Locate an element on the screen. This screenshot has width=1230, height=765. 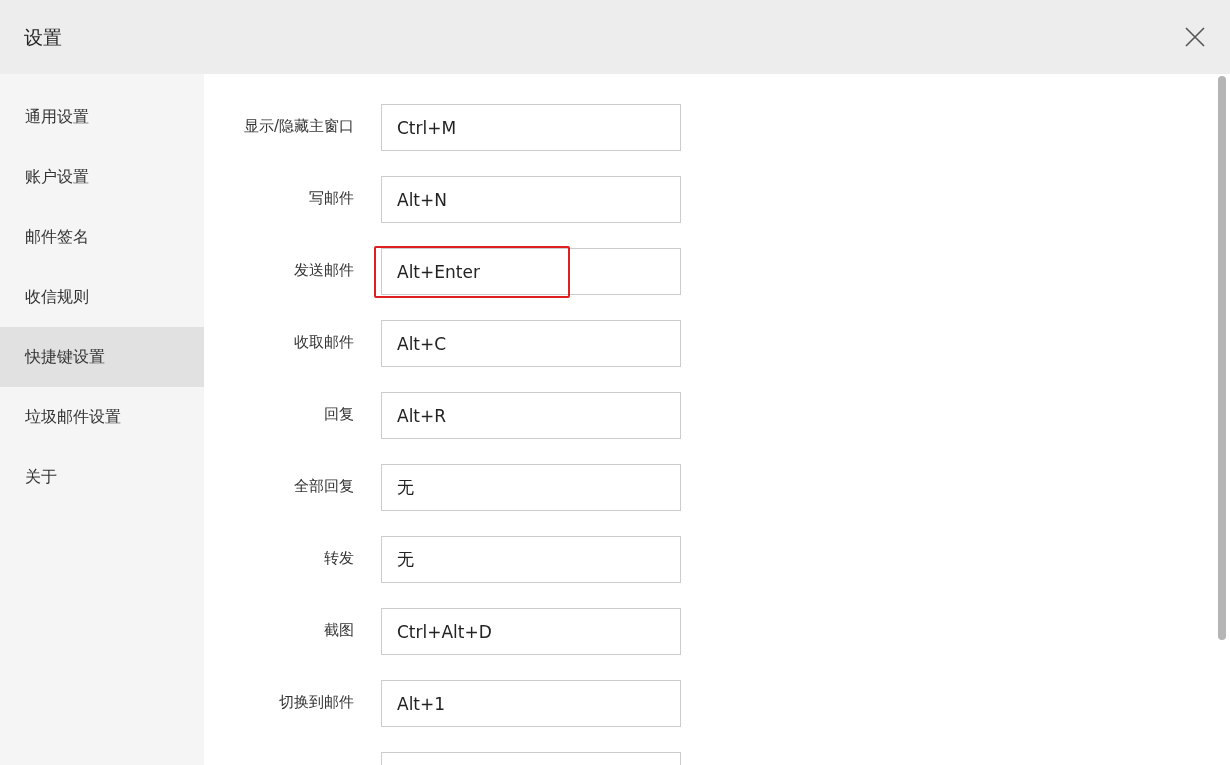
shortcut-field: Ctrl+M is located at coordinates (531, 127).